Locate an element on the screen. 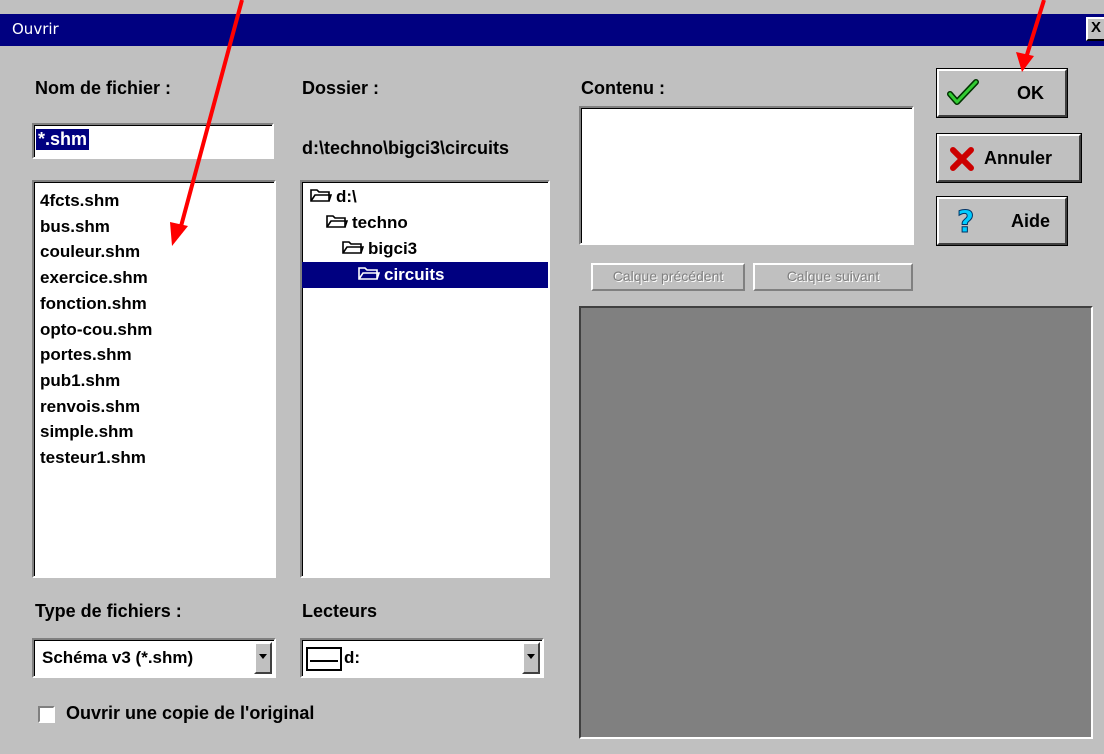 The width and height of the screenshot is (1104, 754). x-icon is located at coordinates (962, 159).